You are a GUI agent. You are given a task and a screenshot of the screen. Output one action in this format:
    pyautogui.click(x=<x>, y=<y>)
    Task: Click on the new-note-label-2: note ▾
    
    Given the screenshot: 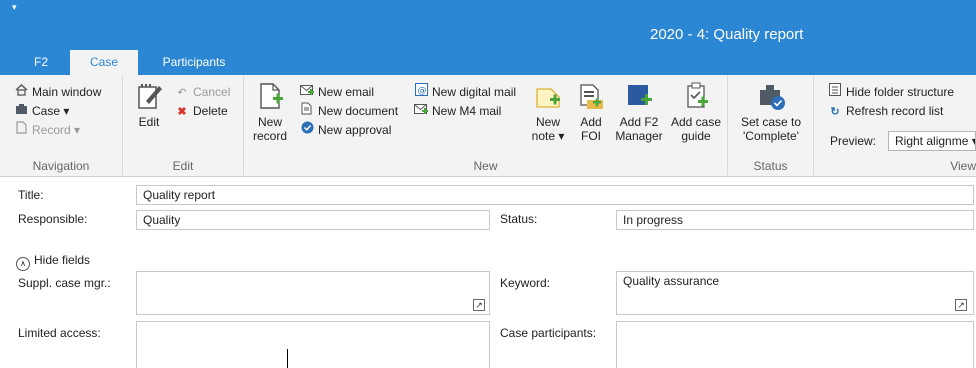 What is the action you would take?
    pyautogui.click(x=548, y=136)
    